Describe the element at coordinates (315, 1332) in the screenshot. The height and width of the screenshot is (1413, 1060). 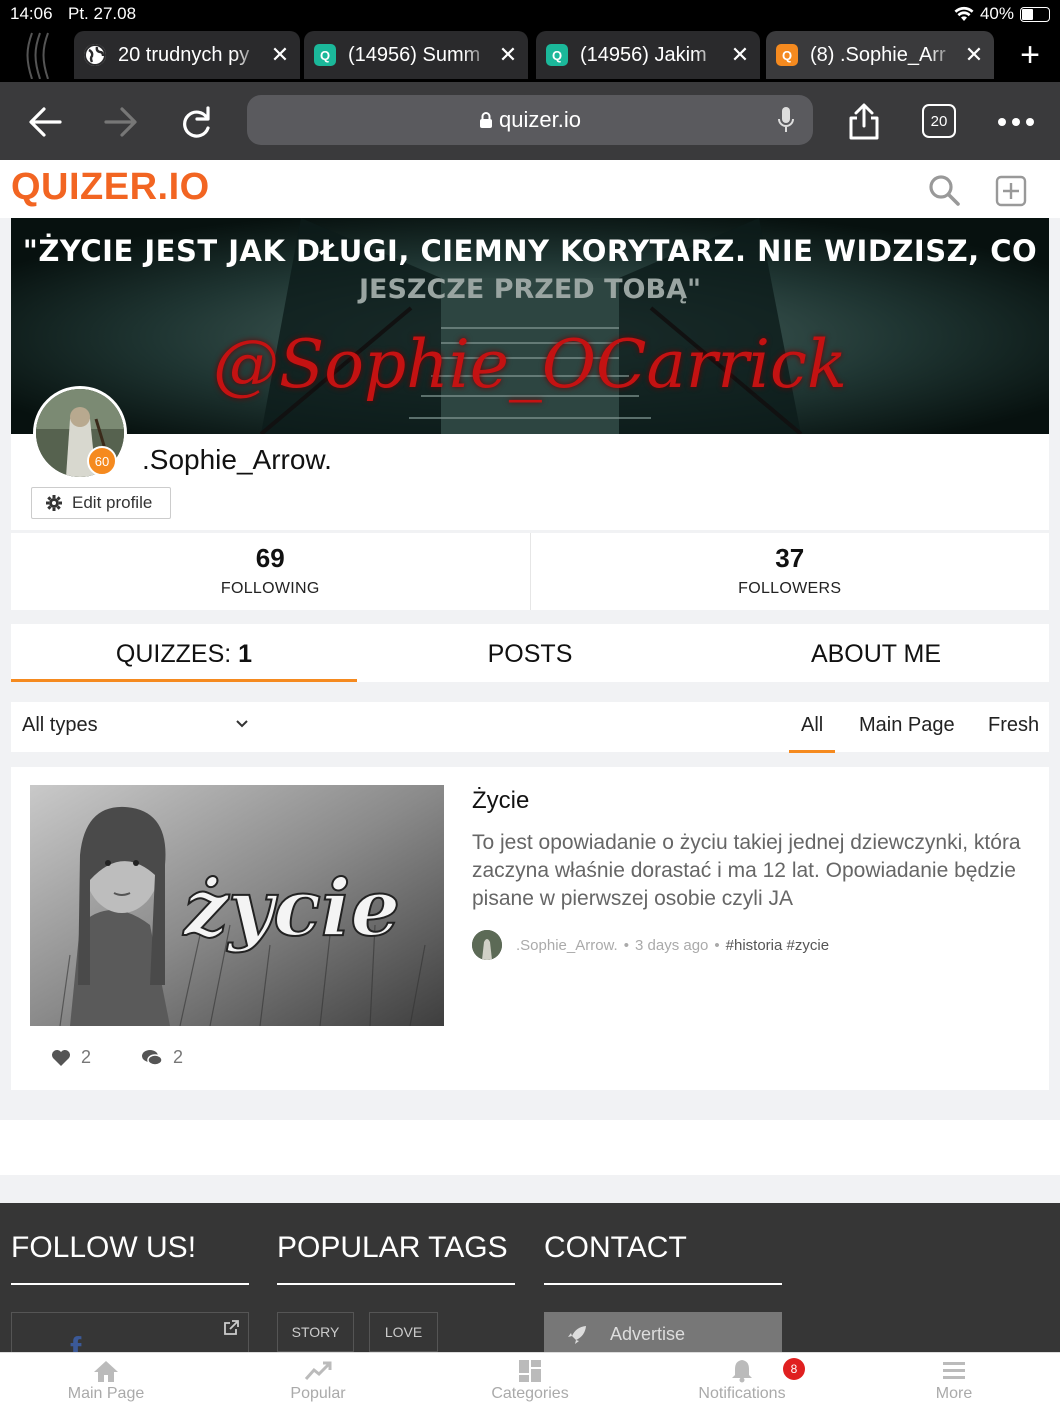
I see `footer-tag-story: STORY` at that location.